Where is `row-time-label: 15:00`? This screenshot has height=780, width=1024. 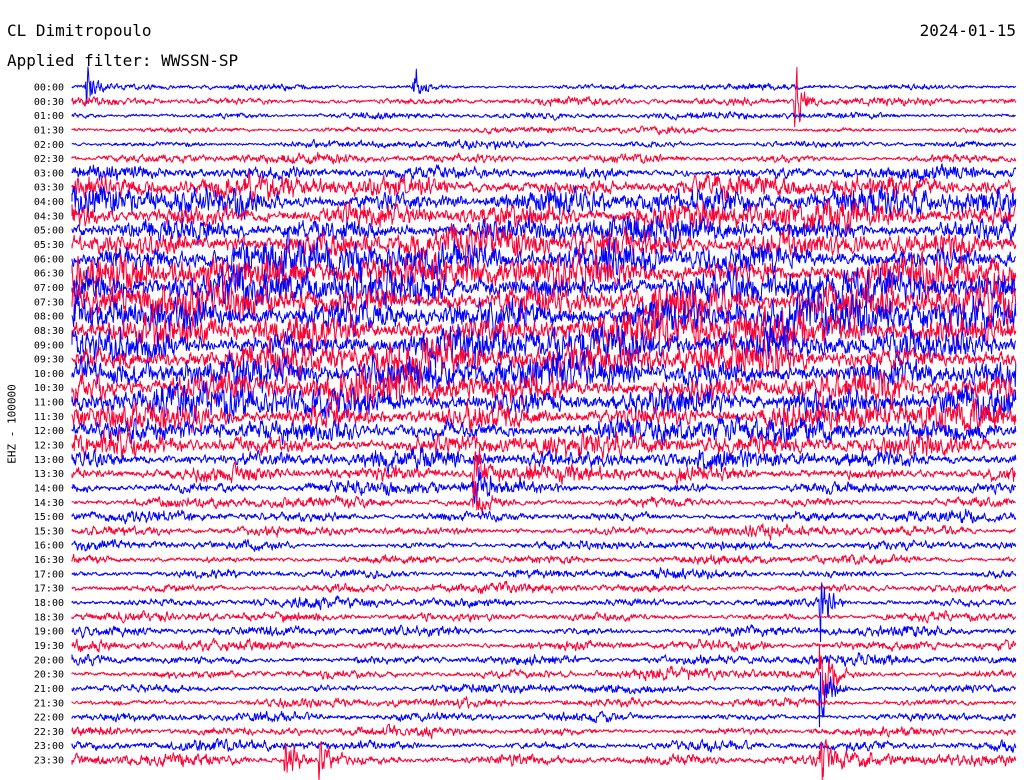
row-time-label: 15:00 is located at coordinates (49, 517).